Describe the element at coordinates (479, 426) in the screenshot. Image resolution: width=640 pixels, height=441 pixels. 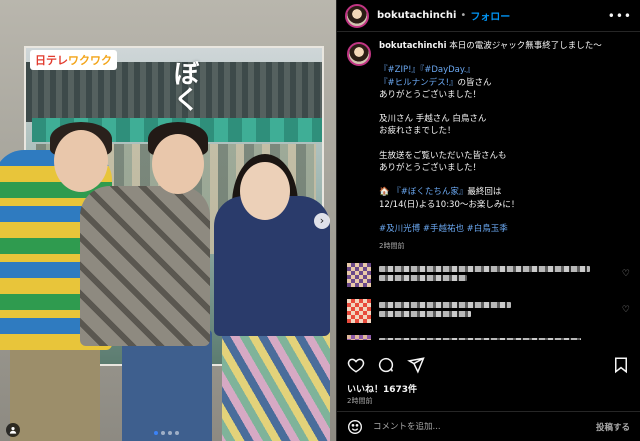
I see `comment-input` at that location.